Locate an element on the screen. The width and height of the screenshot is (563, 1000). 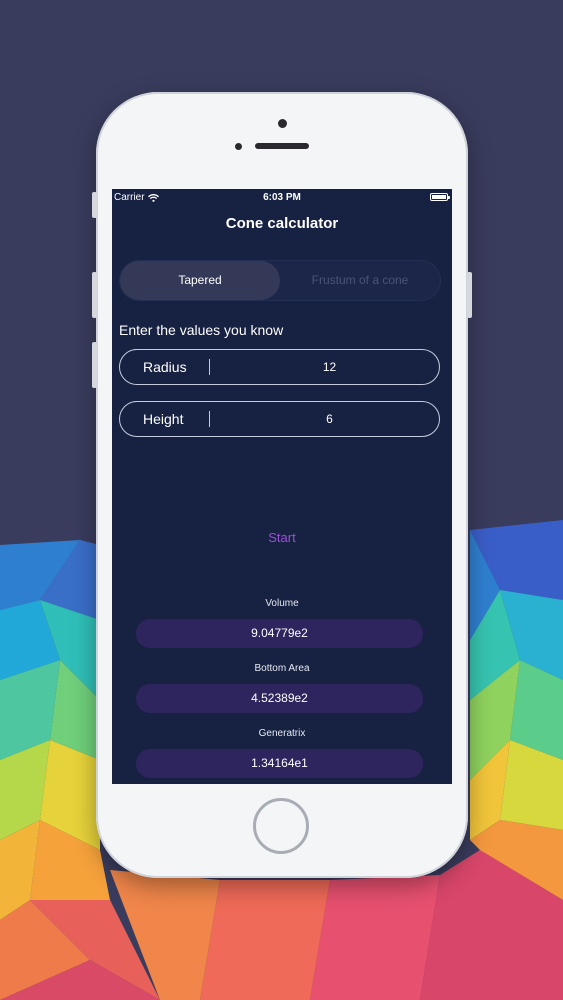
cone-type-segmented-control: Tapered Frustum of a cone is located at coordinates (280, 280).